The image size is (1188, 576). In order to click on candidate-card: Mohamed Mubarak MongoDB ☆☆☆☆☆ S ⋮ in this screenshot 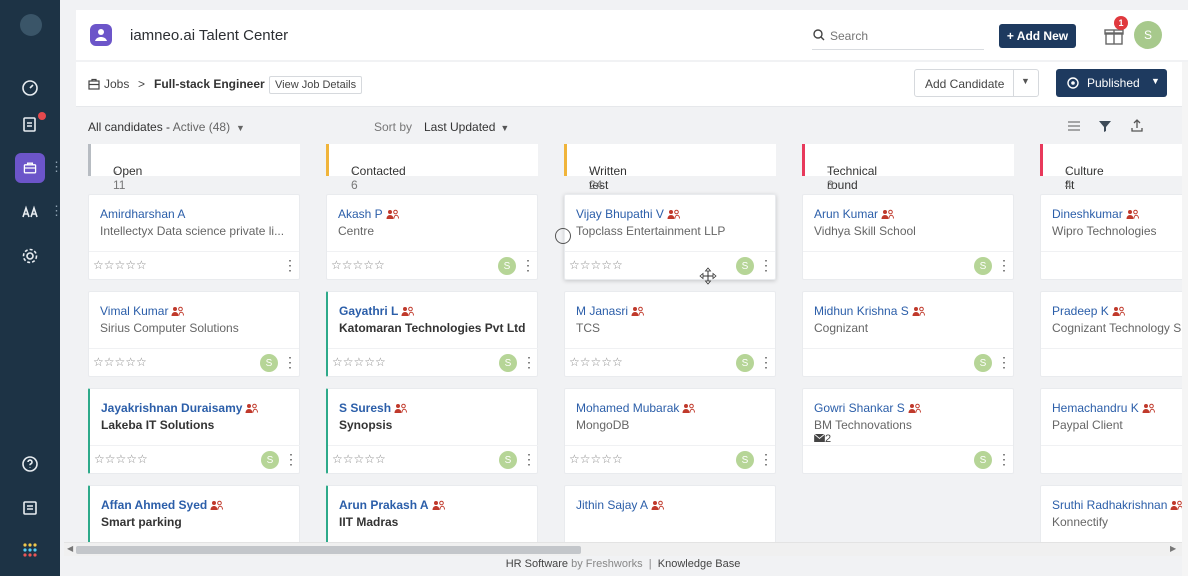, I will do `click(670, 431)`.